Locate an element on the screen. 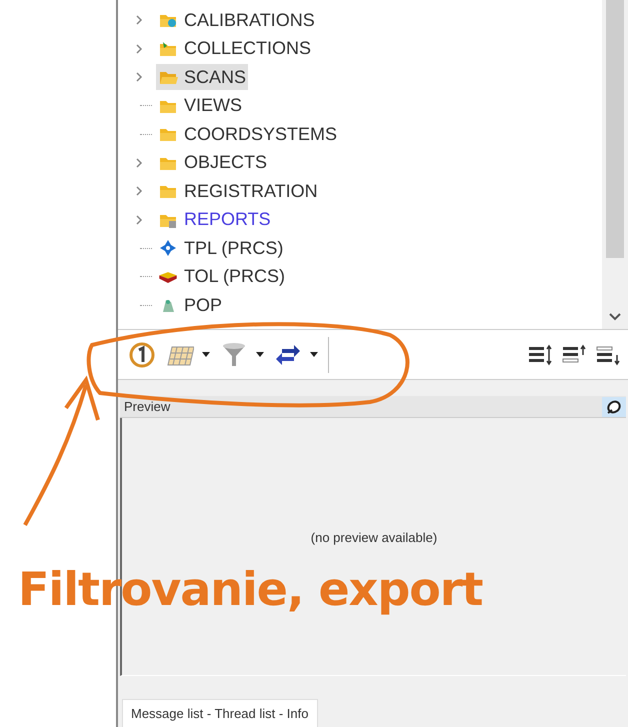  scrollbar-thumb is located at coordinates (615, 129).